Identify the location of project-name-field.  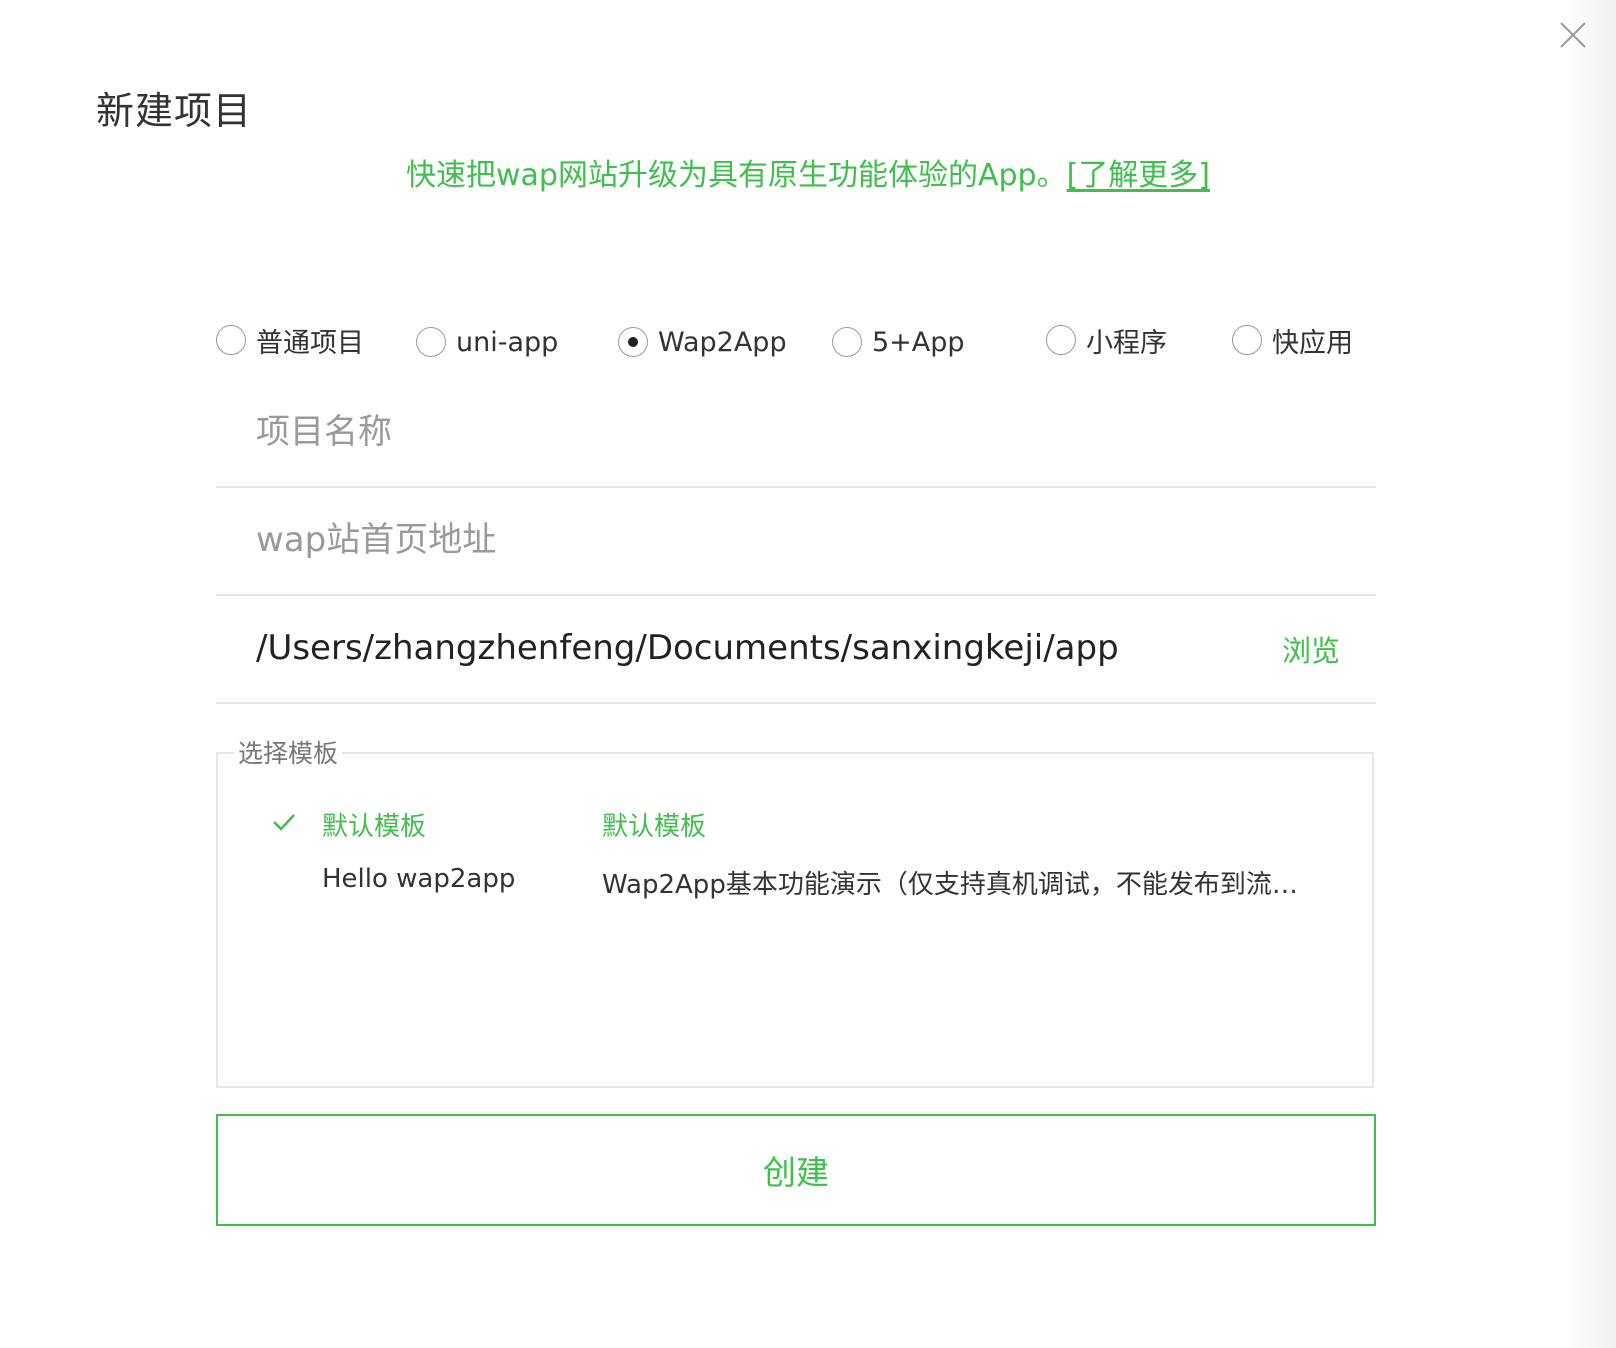
(796, 435).